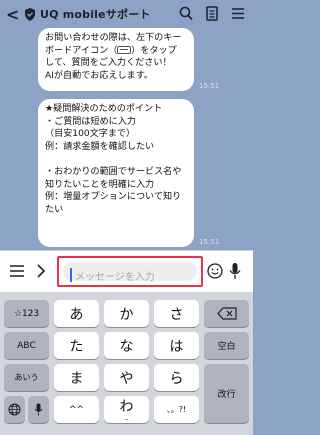 Image resolution: width=320 pixels, height=435 pixels. Describe the element at coordinates (176, 377) in the screenshot. I see `key-ra: ら` at that location.